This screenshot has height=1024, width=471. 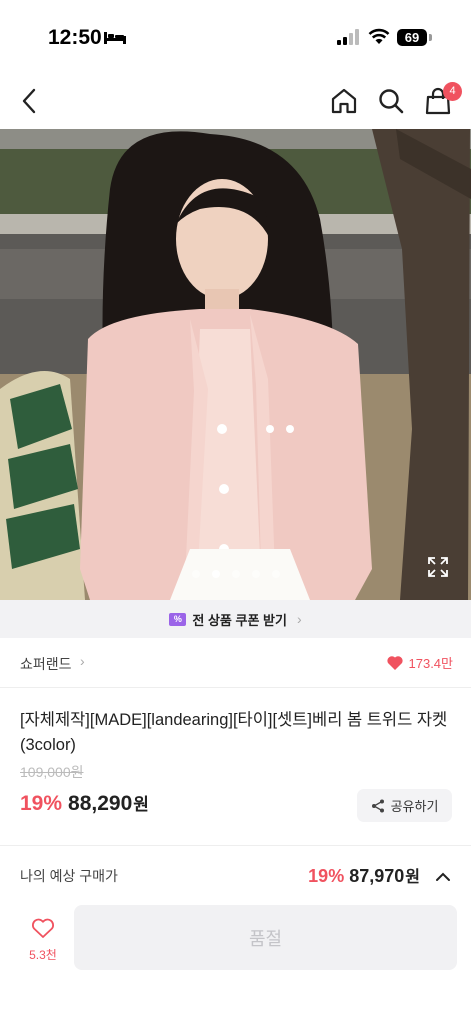 I want to click on heart-filled-icon, so click(x=394, y=662).